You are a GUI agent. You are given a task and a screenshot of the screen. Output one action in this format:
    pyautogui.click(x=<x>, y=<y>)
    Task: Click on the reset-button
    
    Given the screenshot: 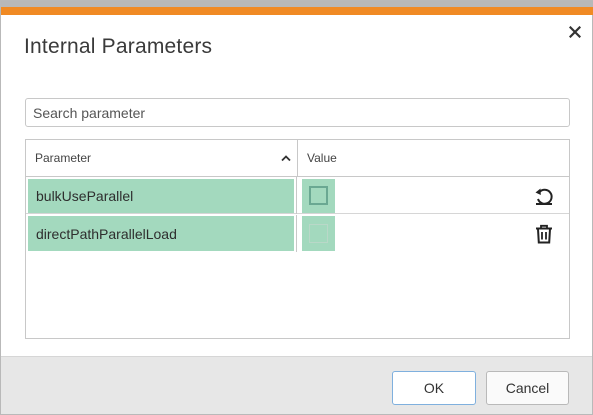 What is the action you would take?
    pyautogui.click(x=544, y=196)
    